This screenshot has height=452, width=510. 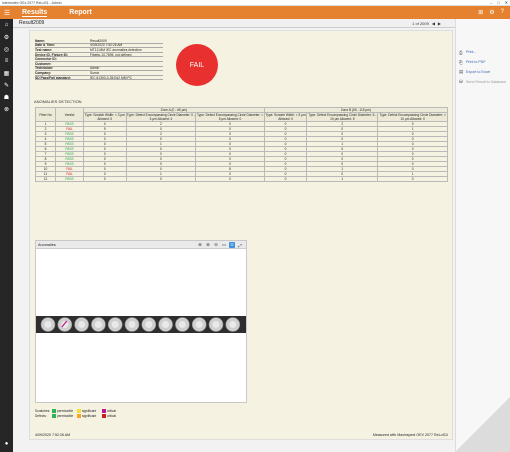 I want to click on table-row: 12 PASS 0 0 0 0 1 0, so click(x=241, y=179).